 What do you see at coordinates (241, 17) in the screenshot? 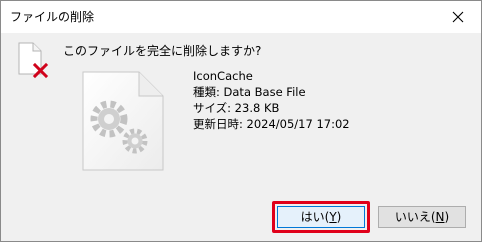
I see `title-bar: ファイルの削除` at bounding box center [241, 17].